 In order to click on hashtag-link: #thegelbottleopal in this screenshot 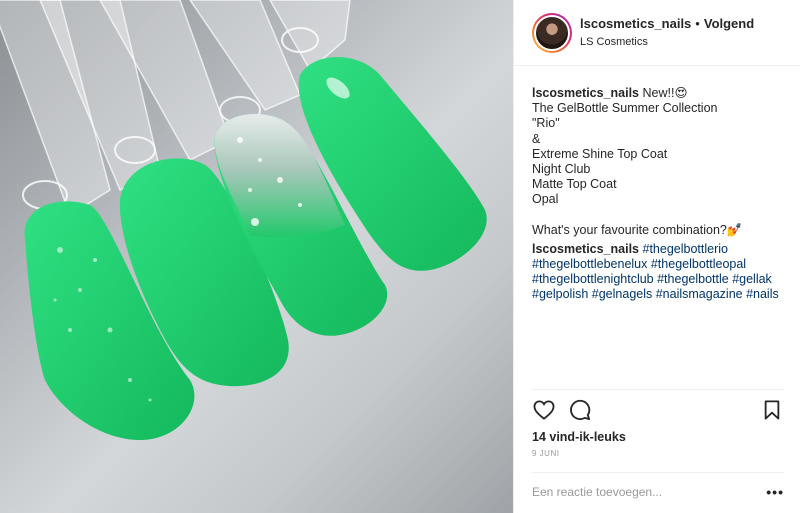, I will do `click(698, 264)`.